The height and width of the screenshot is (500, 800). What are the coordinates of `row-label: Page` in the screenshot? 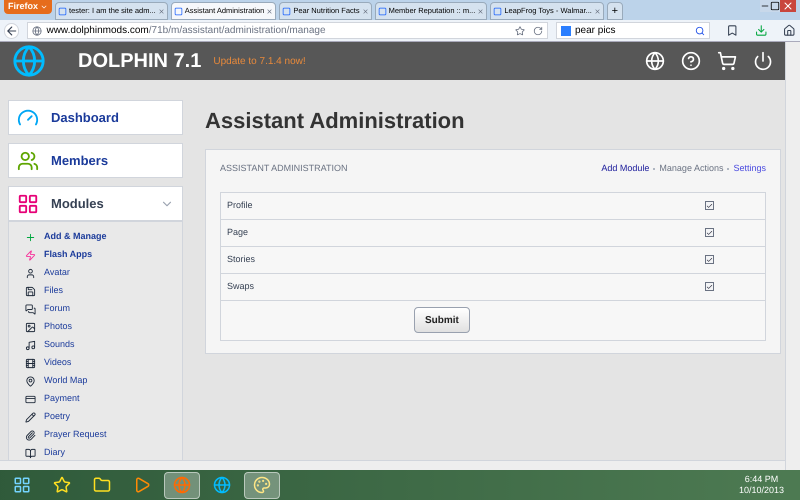 It's located at (238, 232).